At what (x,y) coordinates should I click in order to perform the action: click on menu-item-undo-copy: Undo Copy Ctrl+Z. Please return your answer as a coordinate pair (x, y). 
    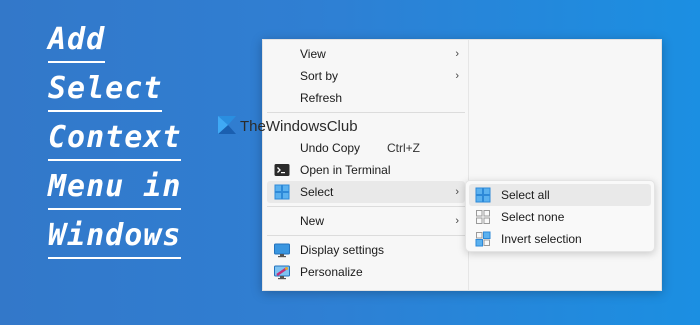
    Looking at the image, I should click on (366, 148).